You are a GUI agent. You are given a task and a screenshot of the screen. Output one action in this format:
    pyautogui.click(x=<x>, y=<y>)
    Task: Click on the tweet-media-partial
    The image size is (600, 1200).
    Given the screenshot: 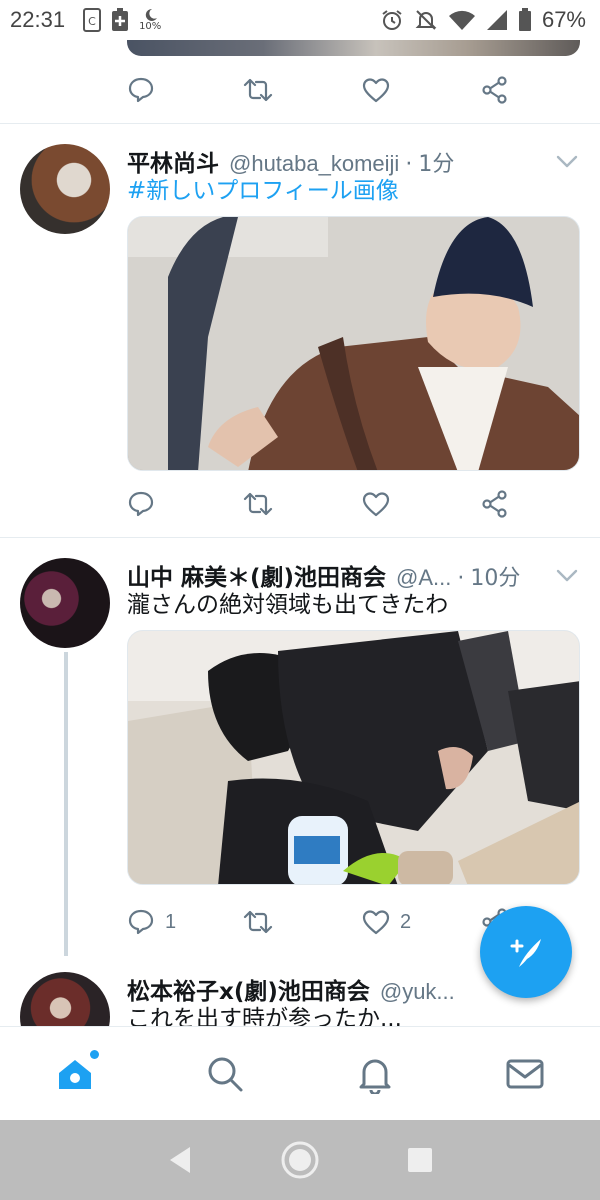 What is the action you would take?
    pyautogui.click(x=353, y=48)
    